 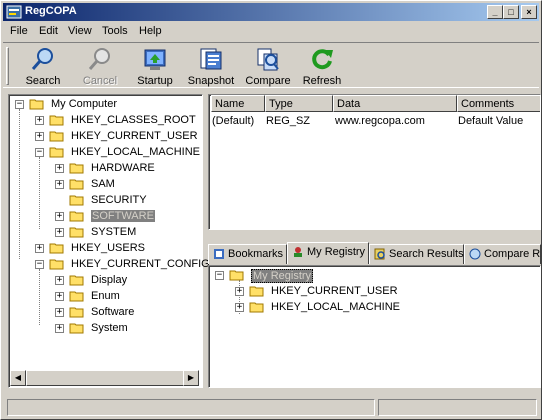 What do you see at coordinates (495, 12) in the screenshot?
I see `minimize-button: _` at bounding box center [495, 12].